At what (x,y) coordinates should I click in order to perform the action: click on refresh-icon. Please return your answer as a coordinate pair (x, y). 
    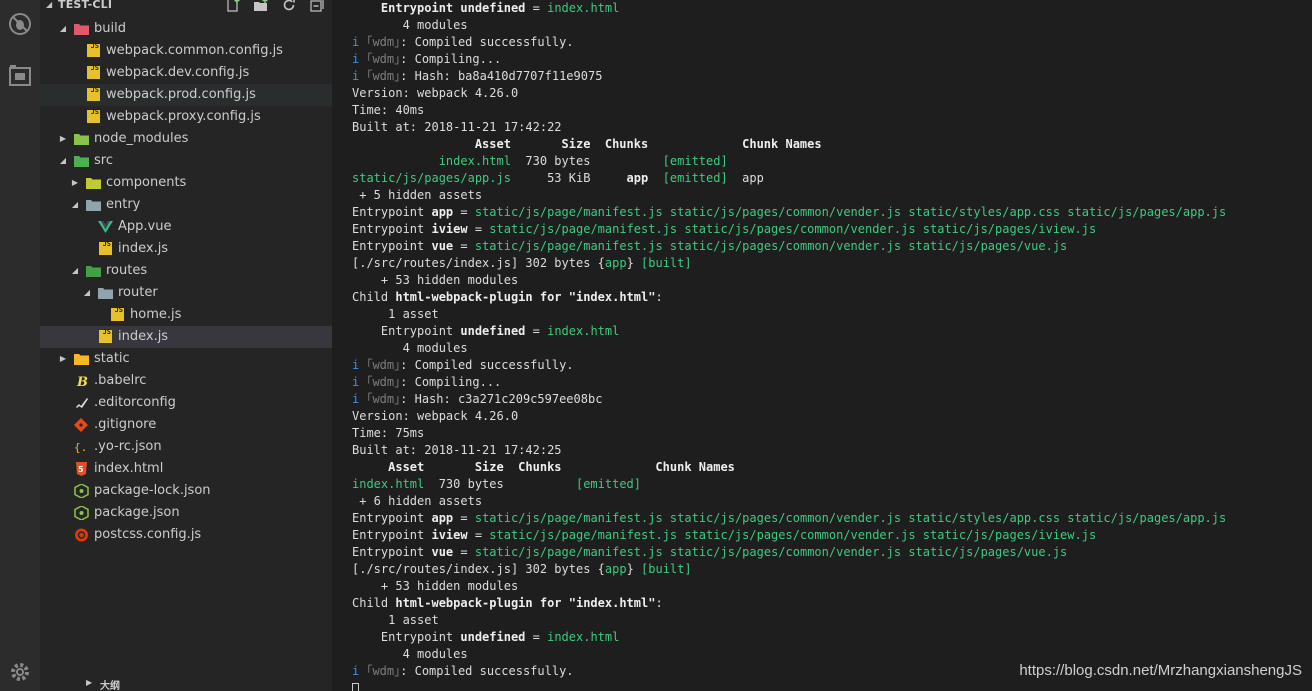
    Looking at the image, I should click on (289, 6).